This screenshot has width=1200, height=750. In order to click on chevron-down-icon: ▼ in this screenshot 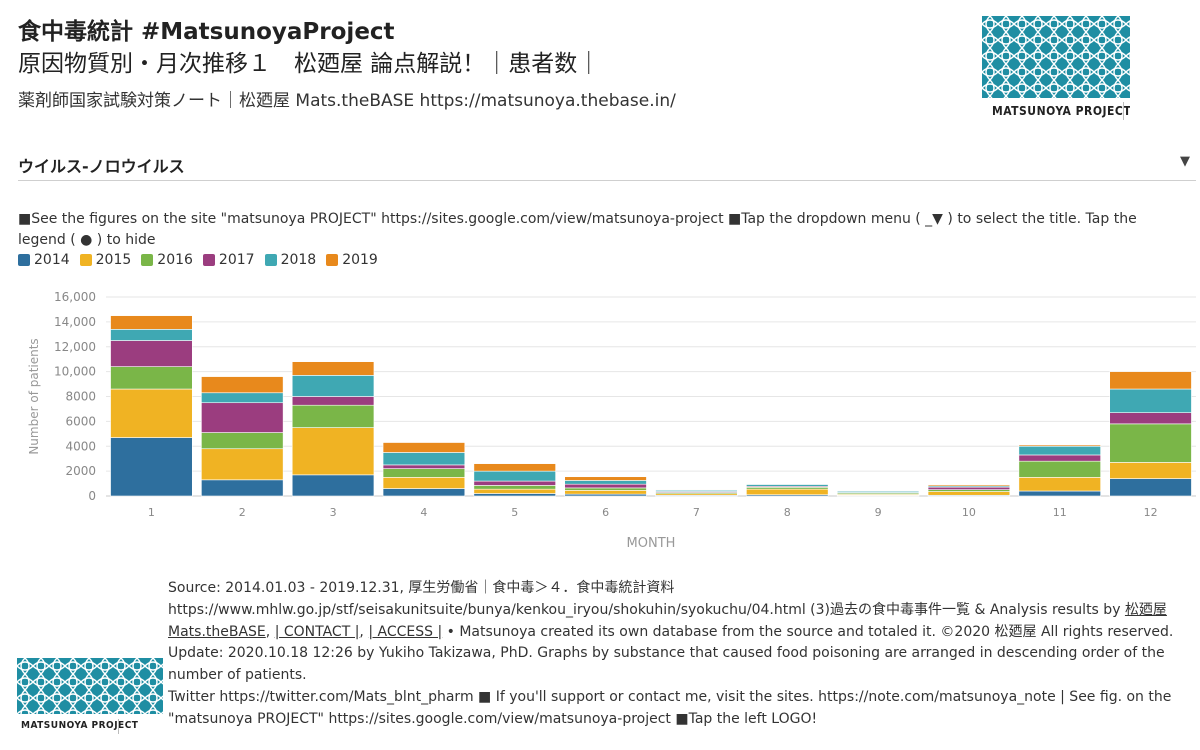, I will do `click(1185, 161)`.